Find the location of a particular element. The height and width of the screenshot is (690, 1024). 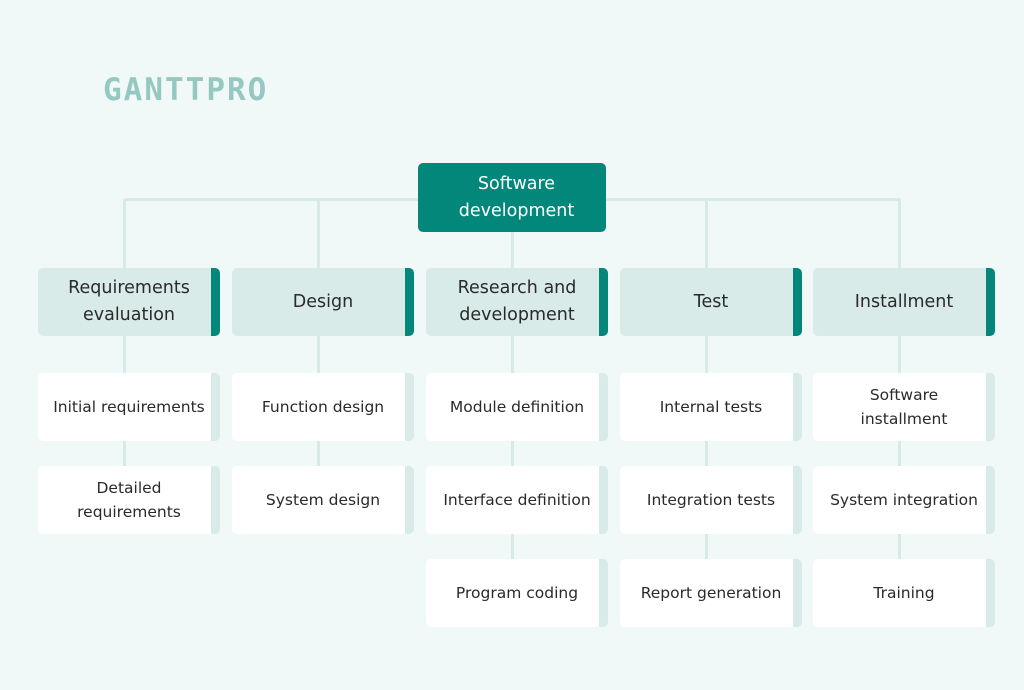

task-node-label: Training is located at coordinates (904, 593).